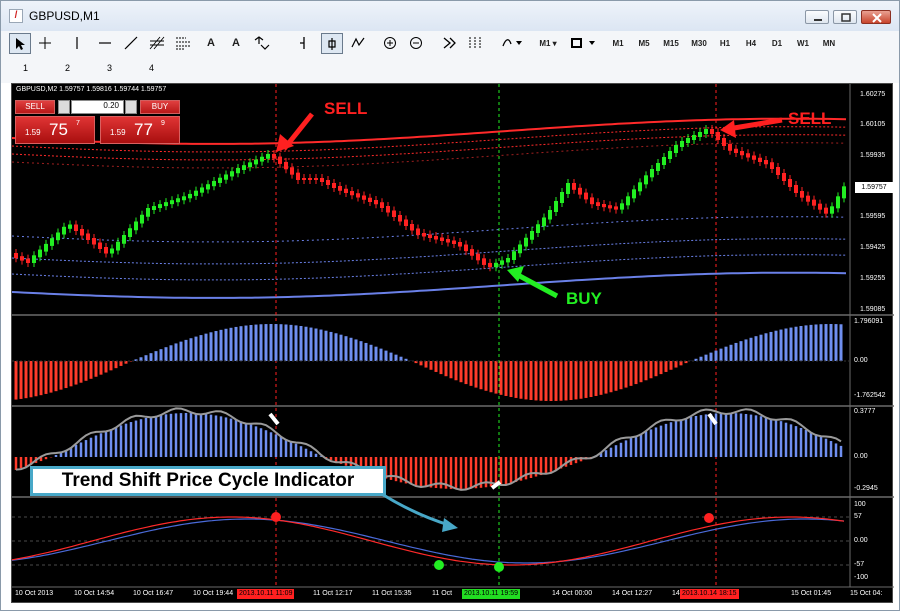 This screenshot has width=900, height=611. What do you see at coordinates (811, 593) in the screenshot?
I see `time-axis-label: 15 Oct 01:45` at bounding box center [811, 593].